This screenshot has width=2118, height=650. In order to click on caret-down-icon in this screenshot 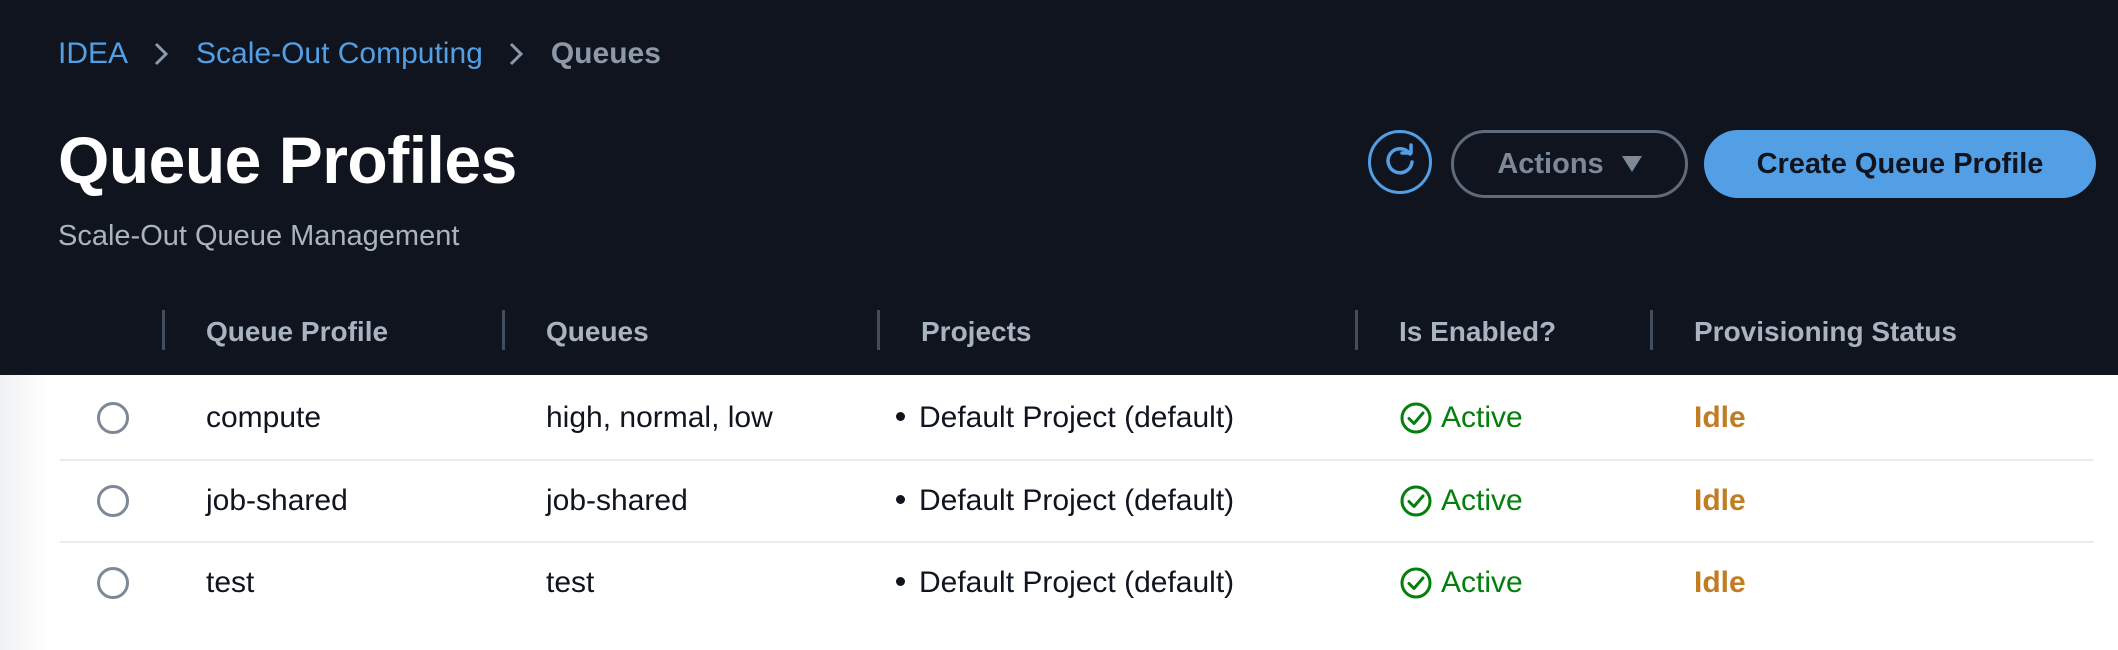, I will do `click(1631, 164)`.